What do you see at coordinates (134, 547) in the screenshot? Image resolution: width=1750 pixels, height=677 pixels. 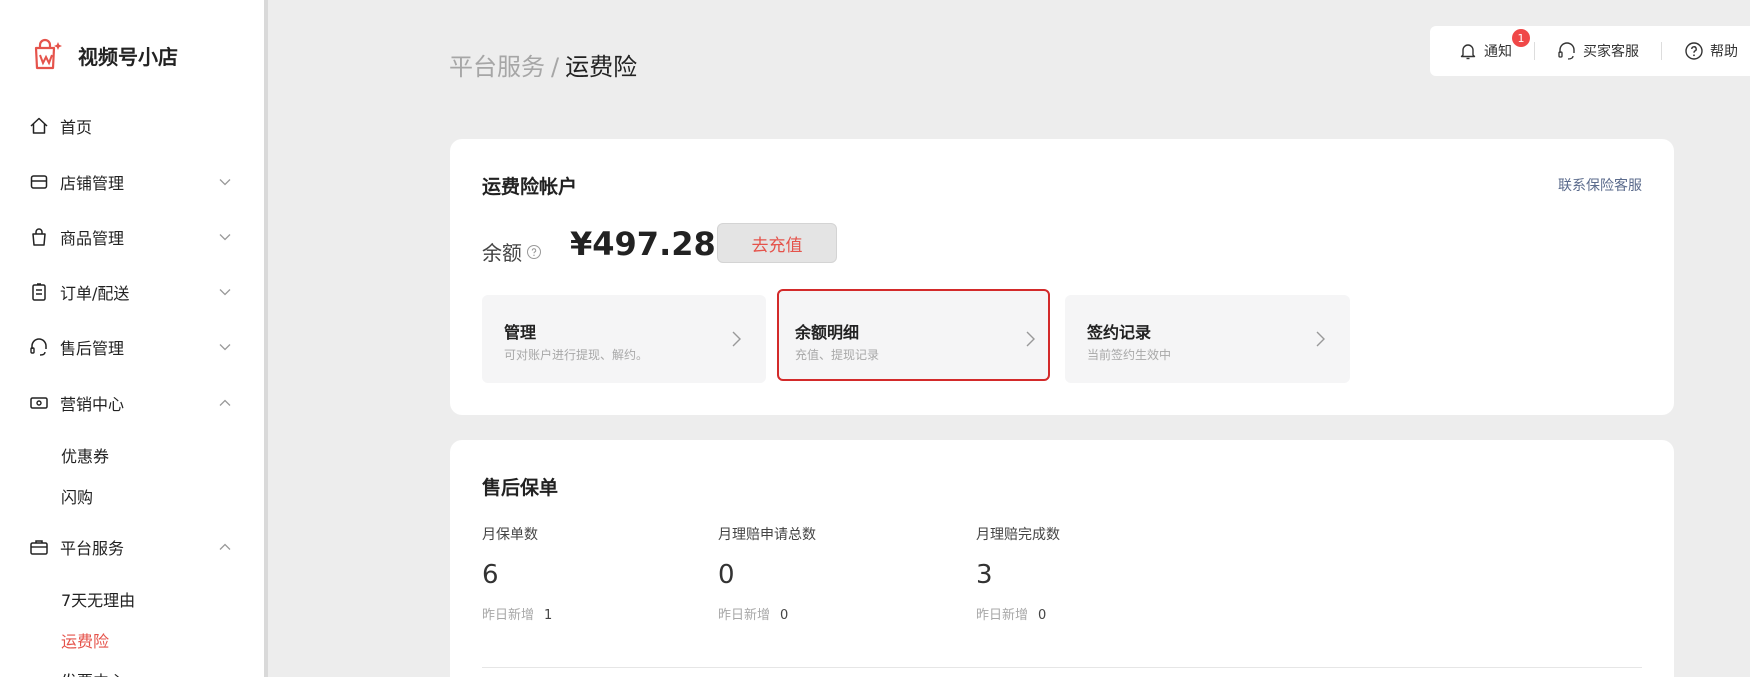 I see `nav-item-platform-service: 平台服务` at bounding box center [134, 547].